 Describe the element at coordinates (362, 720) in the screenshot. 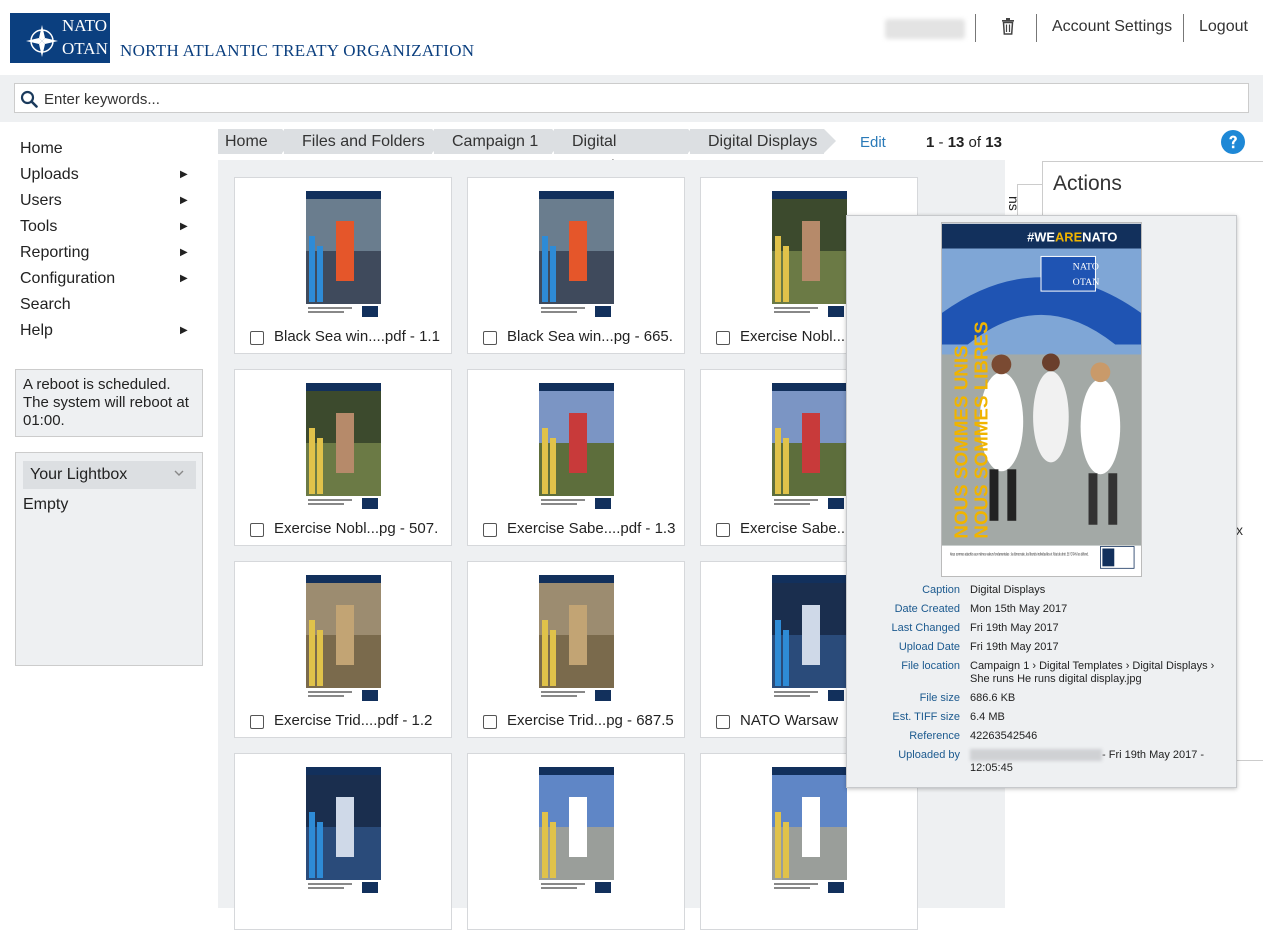

I see `file-name: Exercise Trid....pdf - 1.2` at that location.